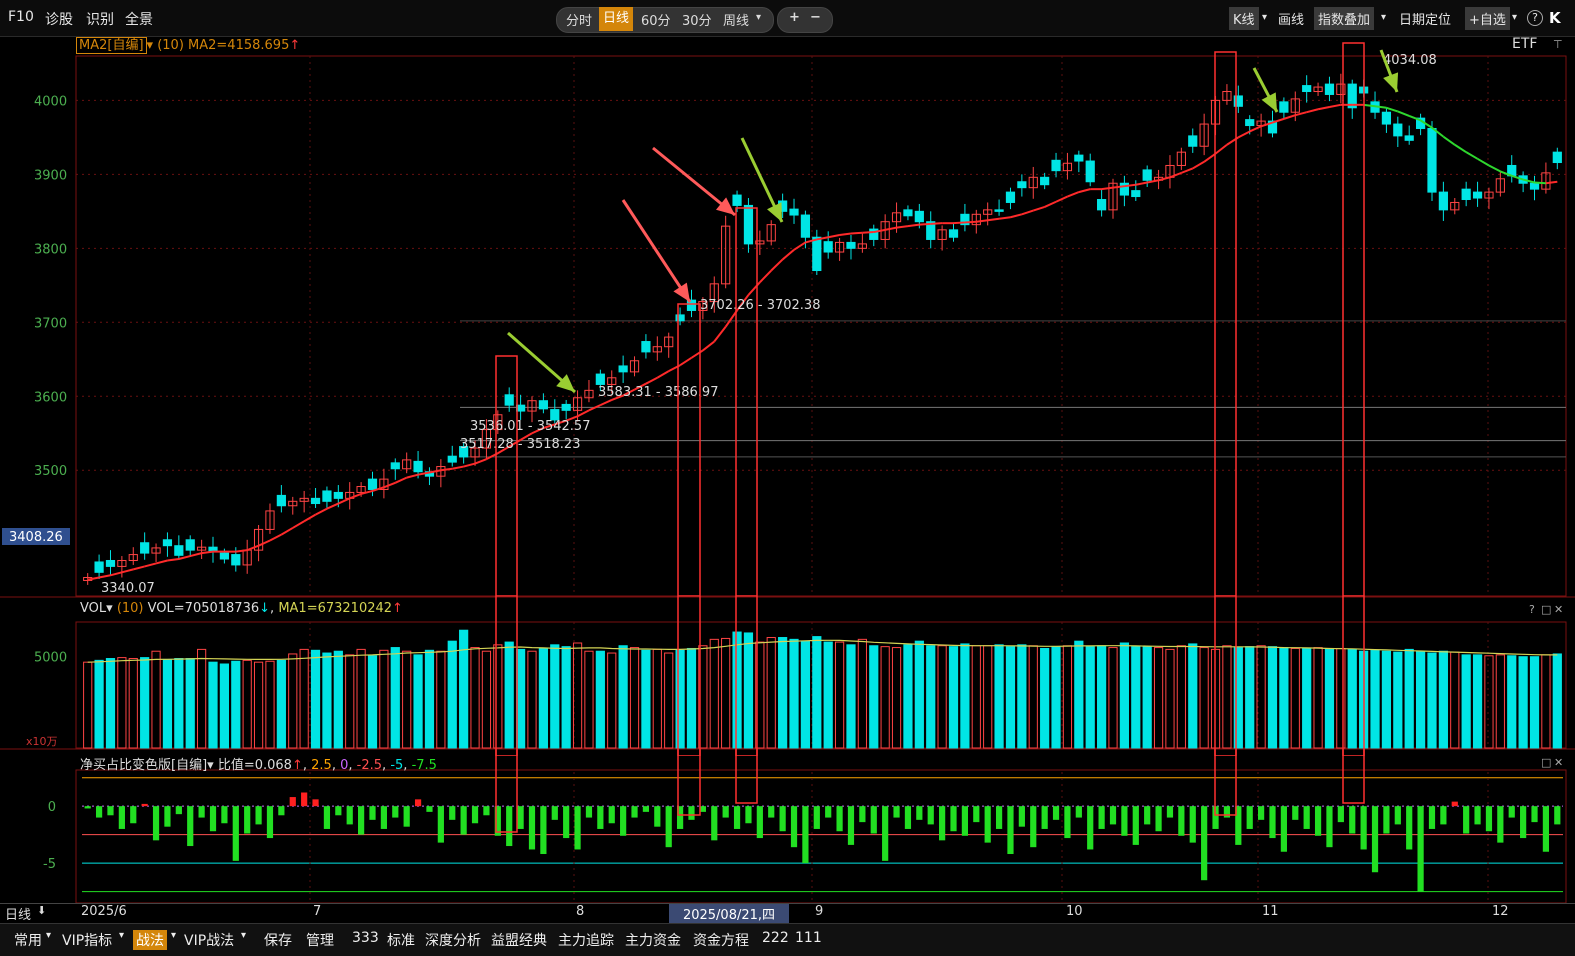 The height and width of the screenshot is (956, 1575). Describe the element at coordinates (401, 940) in the screenshot. I see `tab-standard: 标准` at that location.